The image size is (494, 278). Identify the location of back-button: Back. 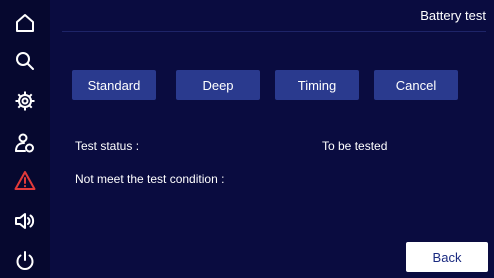
(447, 257).